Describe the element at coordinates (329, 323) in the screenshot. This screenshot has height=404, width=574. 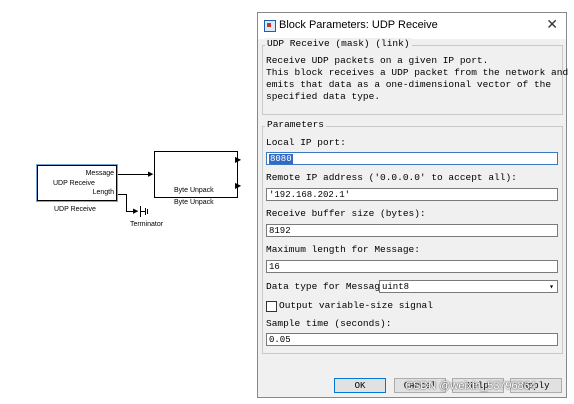
I see `sample-time-label: Sample time (seconds):` at that location.